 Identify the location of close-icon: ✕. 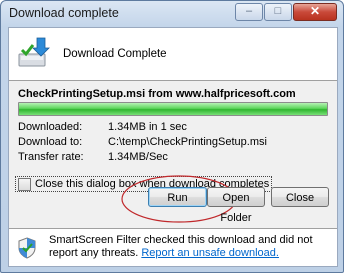
(315, 11).